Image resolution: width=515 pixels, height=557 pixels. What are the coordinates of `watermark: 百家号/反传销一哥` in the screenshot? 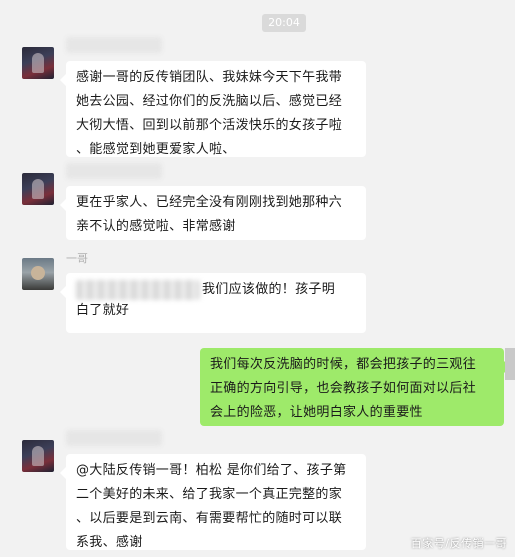 It's located at (458, 543).